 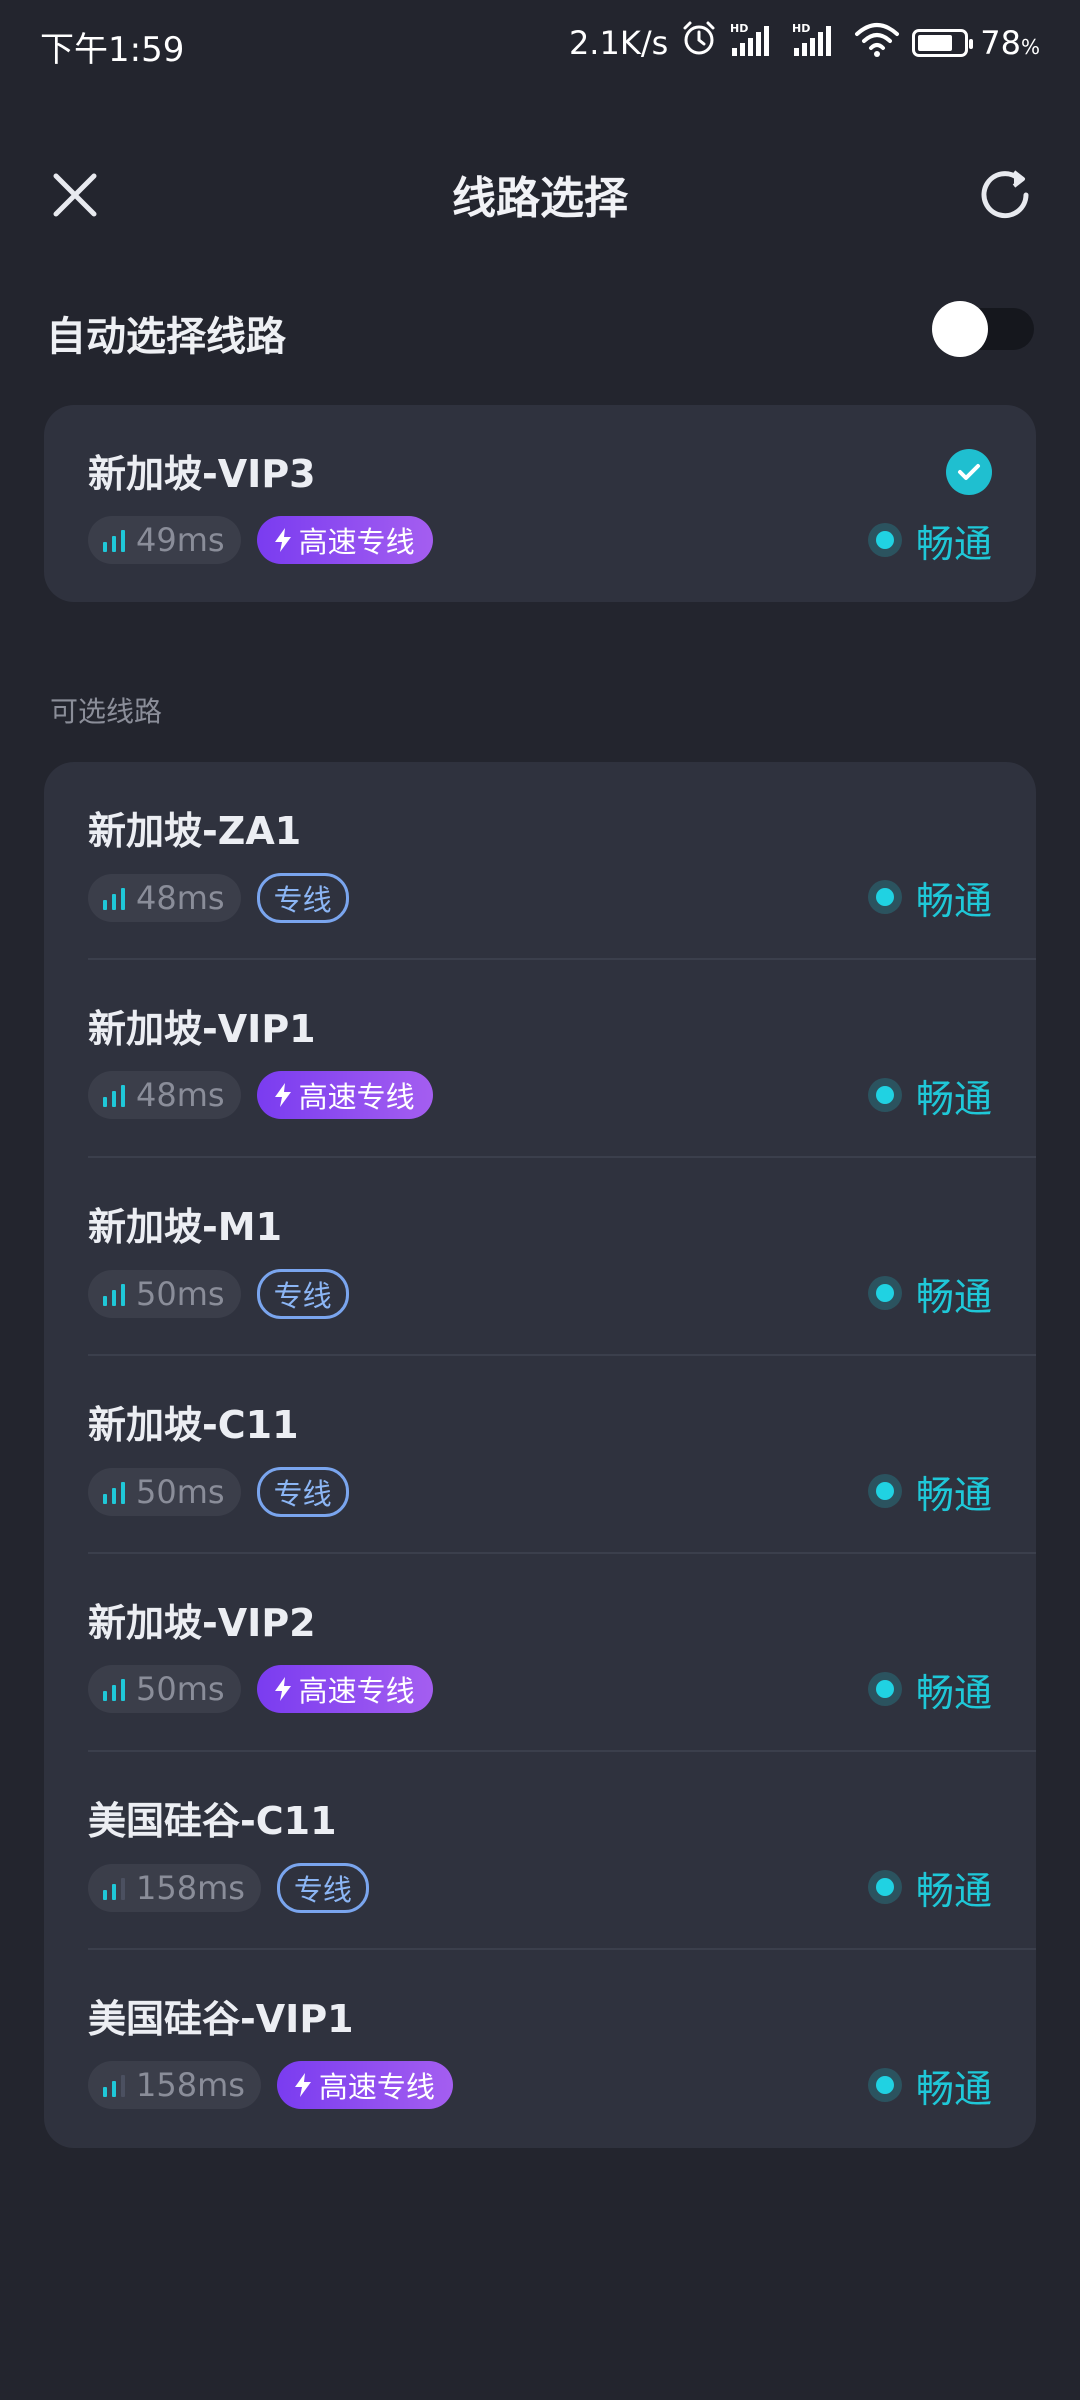 What do you see at coordinates (877, 43) in the screenshot?
I see `wifi-icon` at bounding box center [877, 43].